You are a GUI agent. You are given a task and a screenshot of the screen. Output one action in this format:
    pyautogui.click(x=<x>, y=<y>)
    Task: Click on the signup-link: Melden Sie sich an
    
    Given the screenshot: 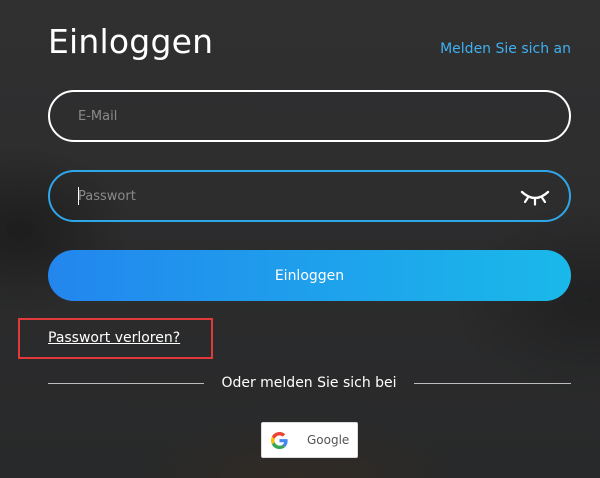 What is the action you would take?
    pyautogui.click(x=505, y=49)
    